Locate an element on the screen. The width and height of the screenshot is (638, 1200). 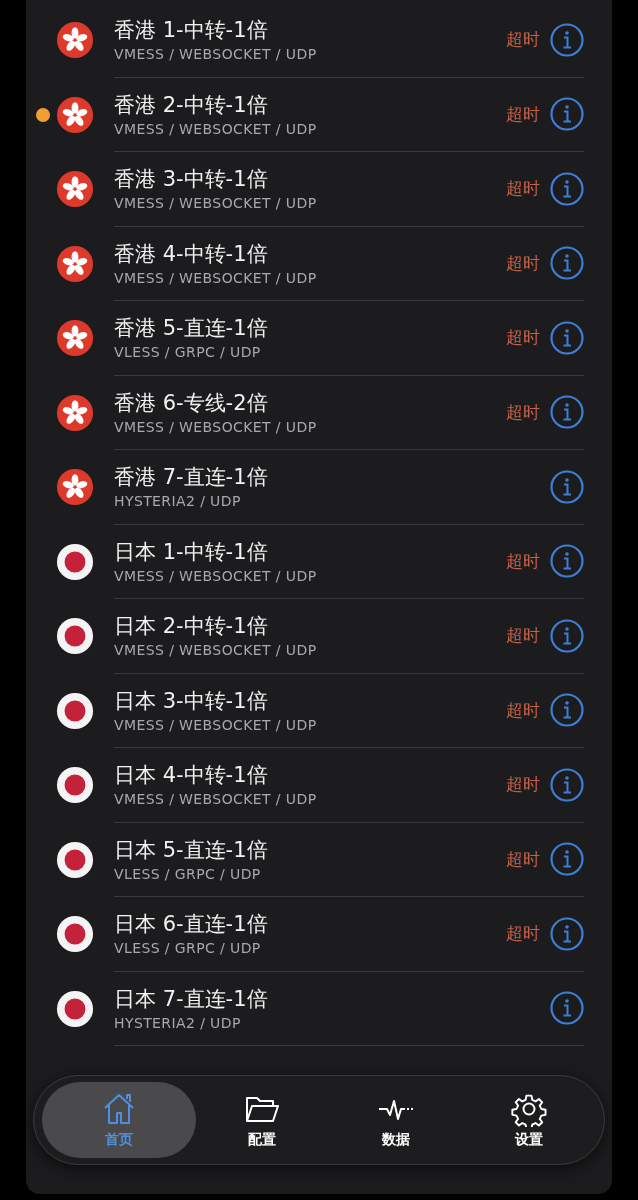
server-name: 香港 3-中转-1倍 is located at coordinates (191, 179).